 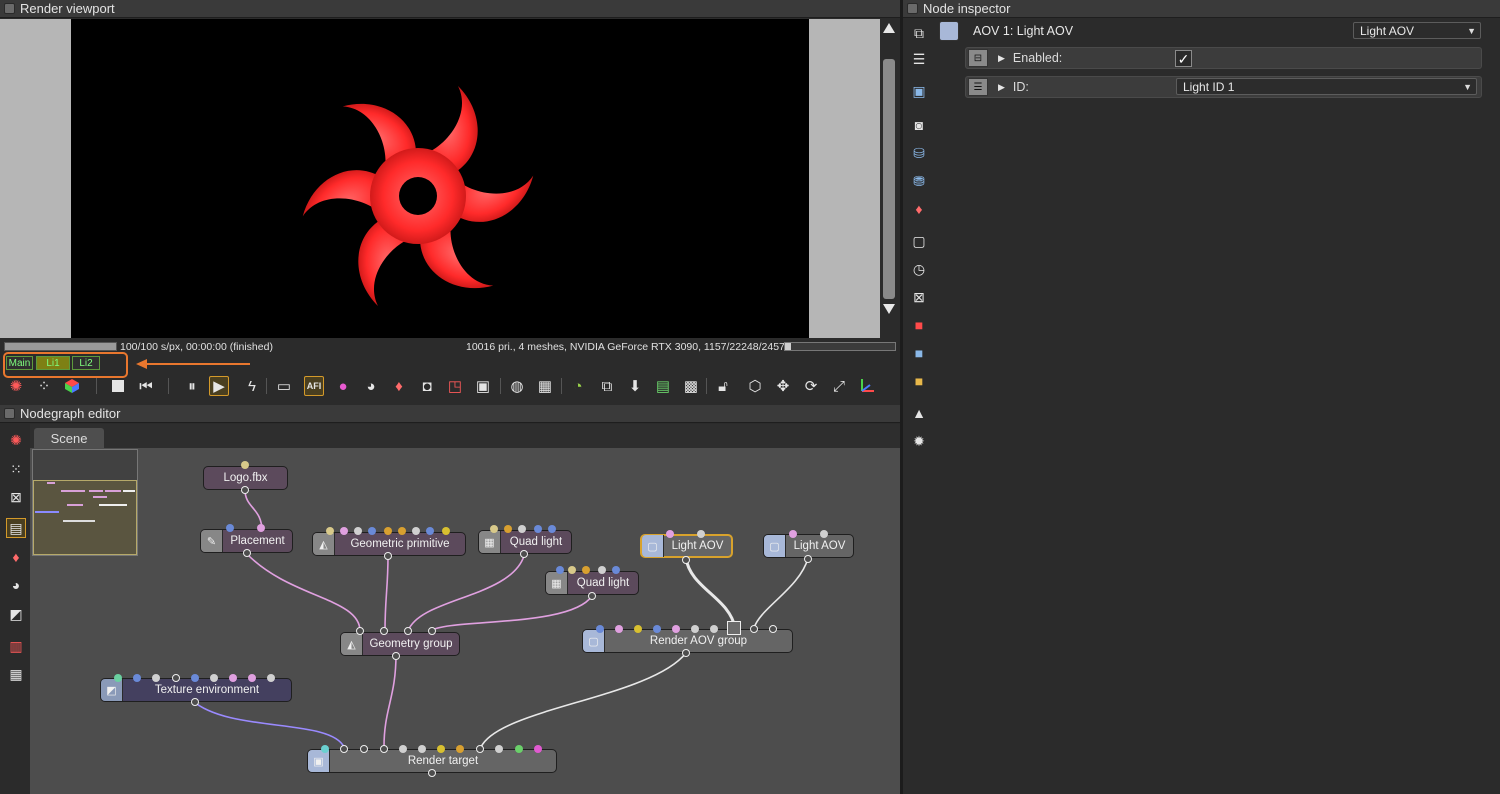 What do you see at coordinates (252, 386) in the screenshot?
I see `lightning-icon: ϟ` at bounding box center [252, 386].